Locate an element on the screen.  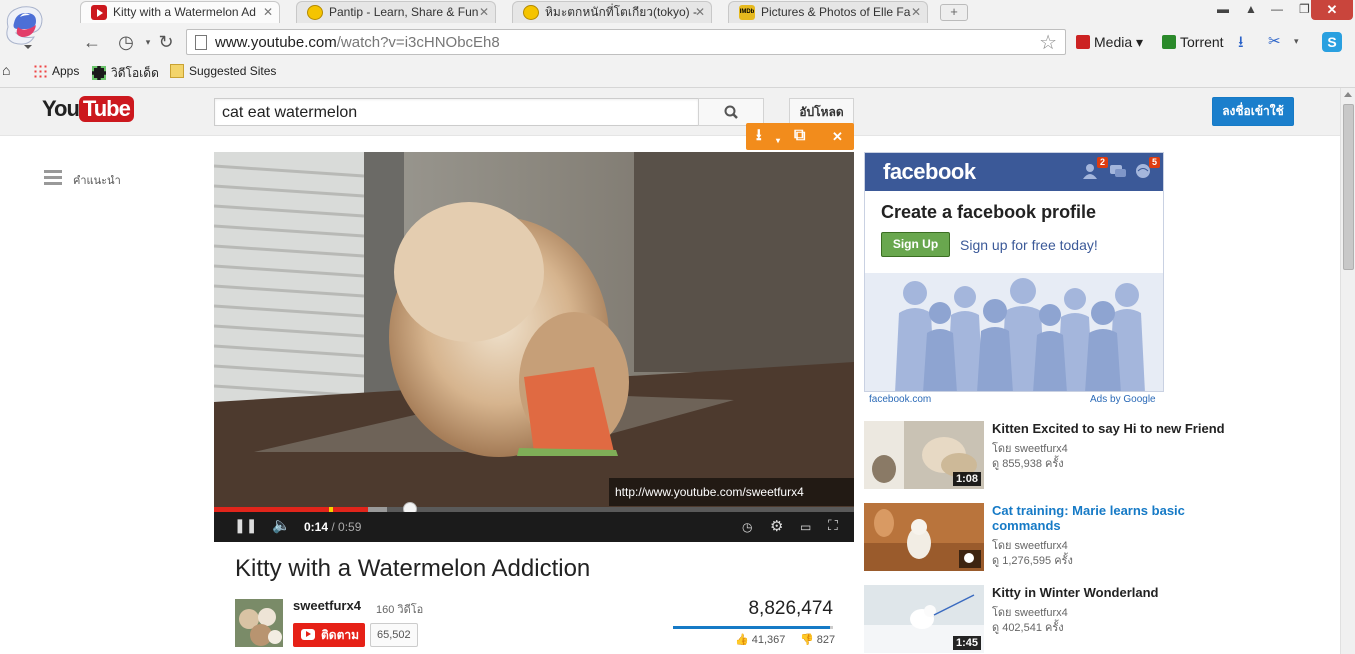
related-views: ดู 855,938 ครั้ง is located at coordinates (1028, 464).